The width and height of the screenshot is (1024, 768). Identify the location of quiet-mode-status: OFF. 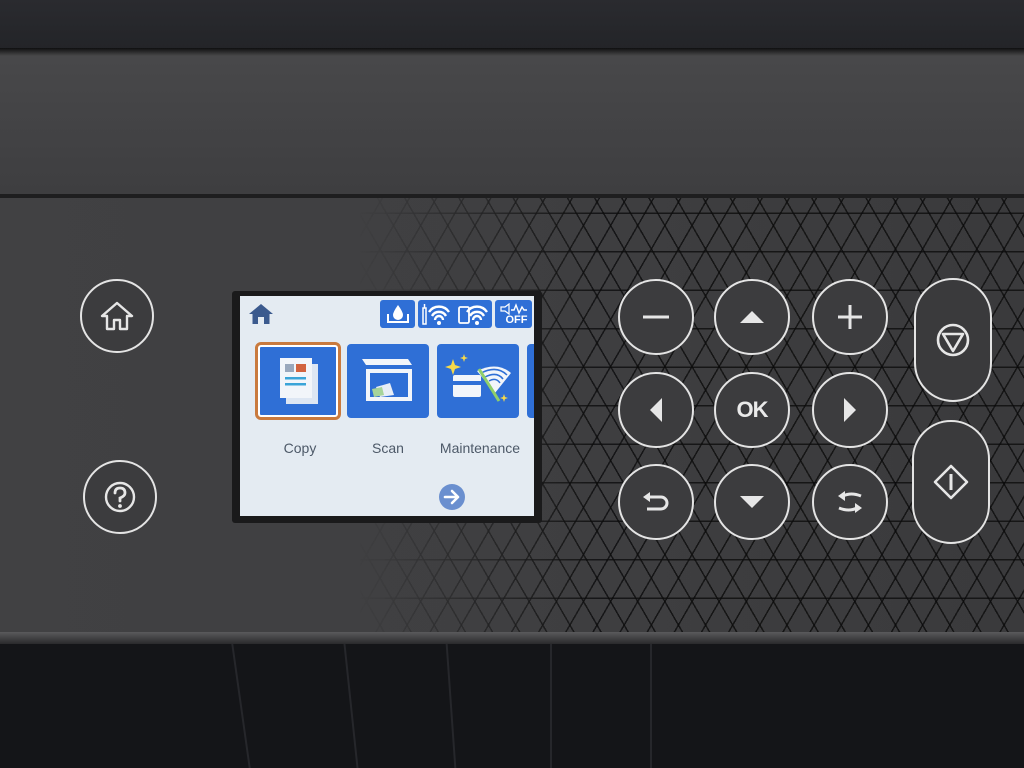
(513, 314).